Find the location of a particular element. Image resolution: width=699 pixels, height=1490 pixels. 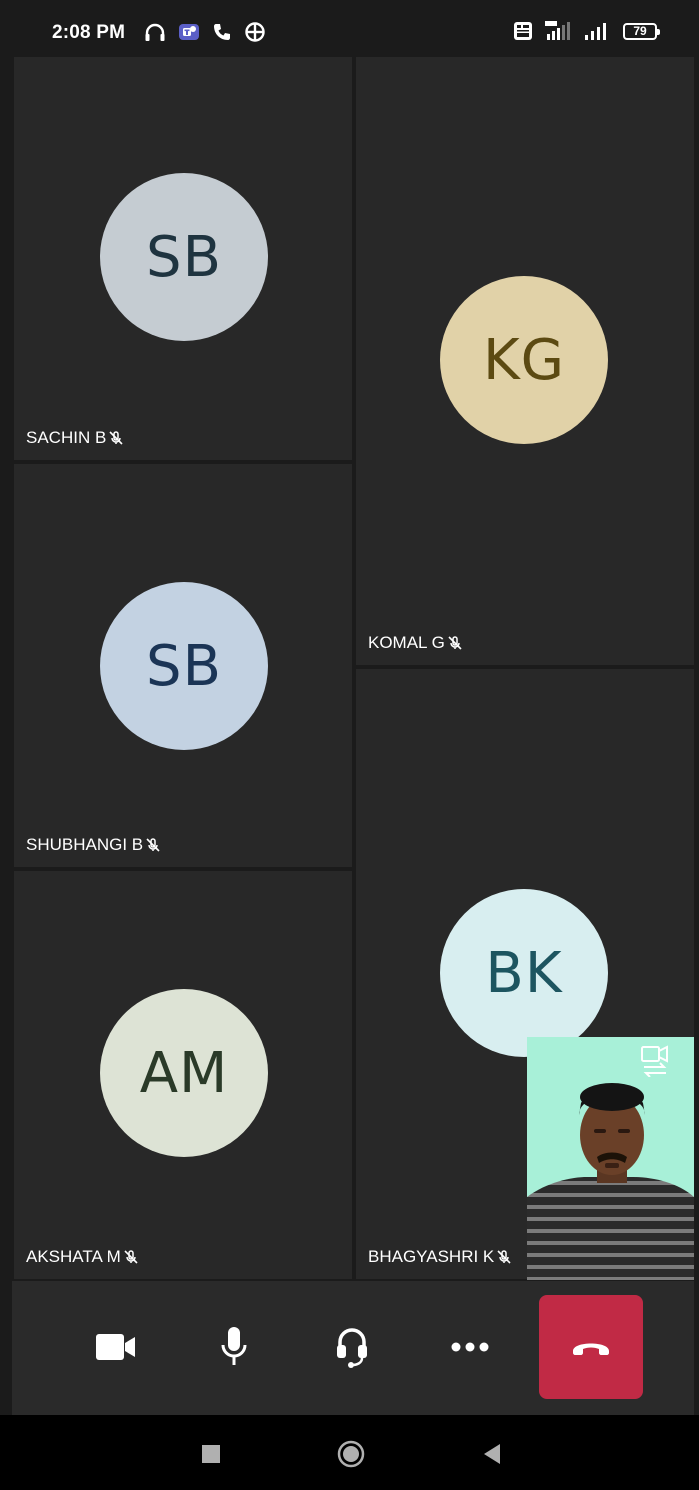

back-icon is located at coordinates (492, 1454).